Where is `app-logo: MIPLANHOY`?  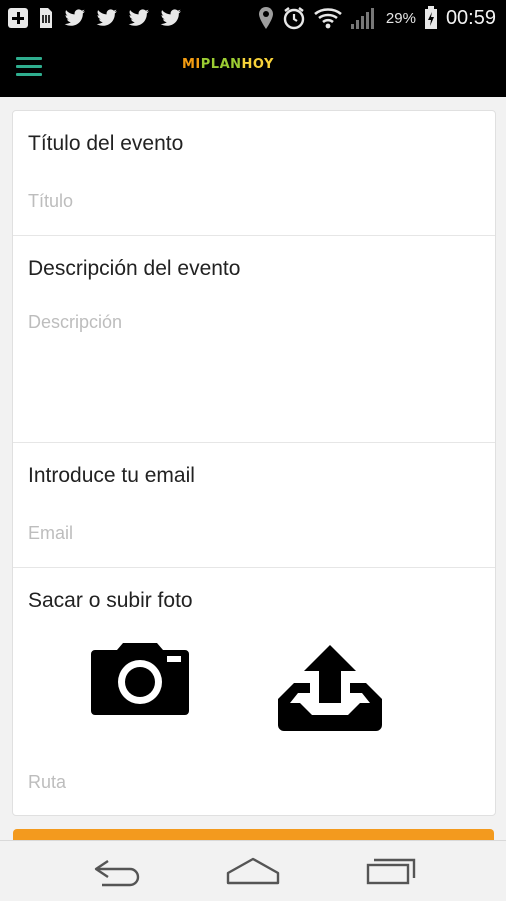 app-logo: MIPLANHOY is located at coordinates (228, 64).